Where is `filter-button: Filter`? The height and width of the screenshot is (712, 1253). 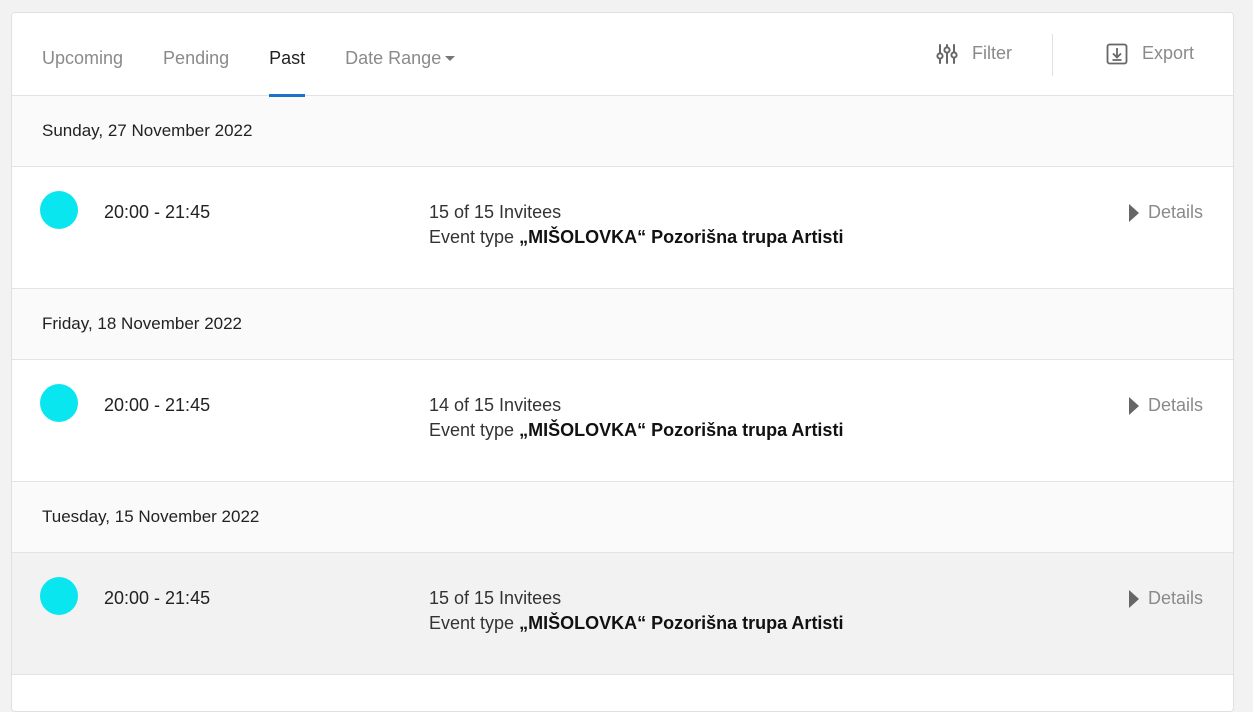 filter-button: Filter is located at coordinates (974, 55).